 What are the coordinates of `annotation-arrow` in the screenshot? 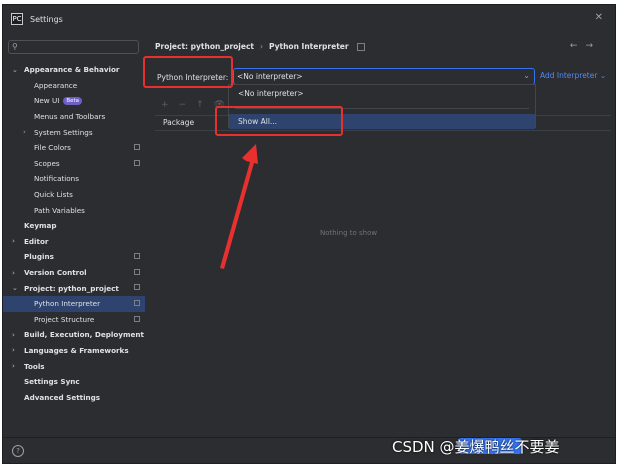 It's located at (239, 206).